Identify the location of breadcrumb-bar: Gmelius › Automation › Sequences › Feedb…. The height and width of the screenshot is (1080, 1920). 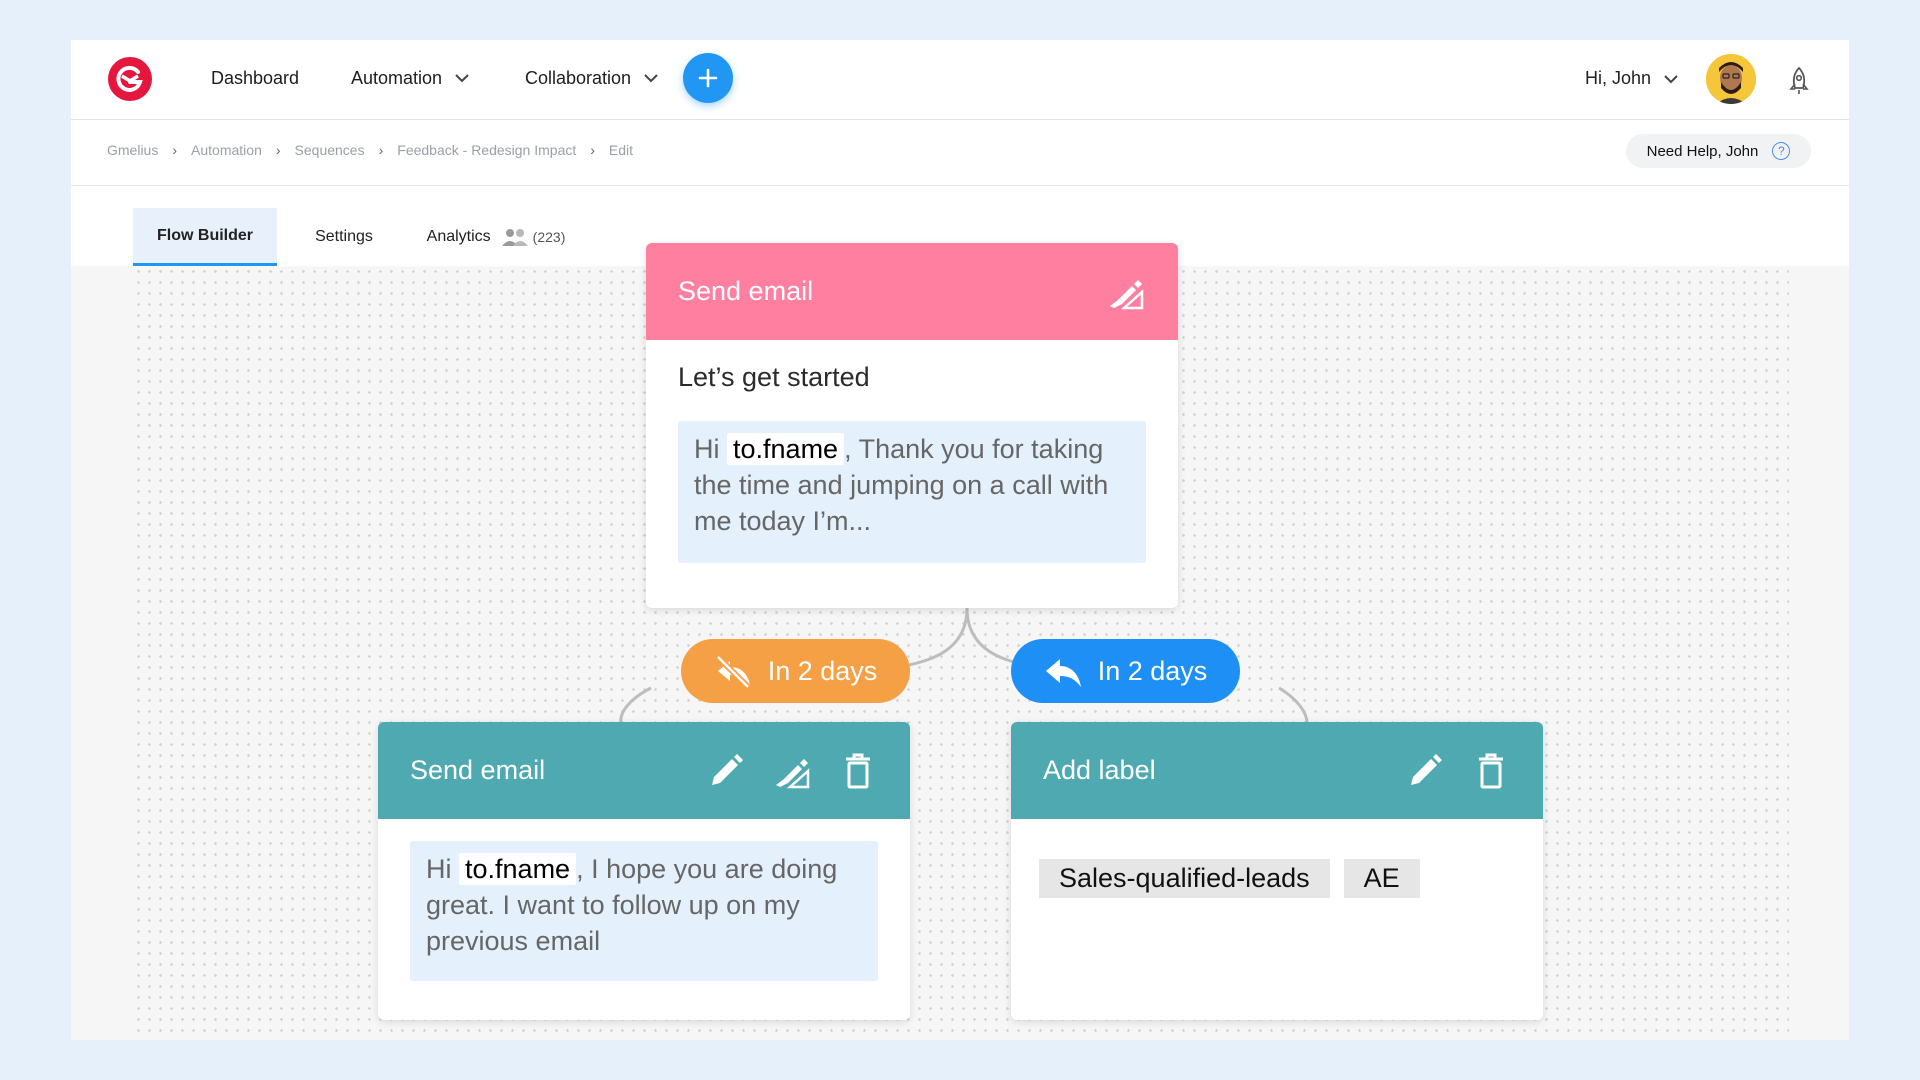
(960, 153).